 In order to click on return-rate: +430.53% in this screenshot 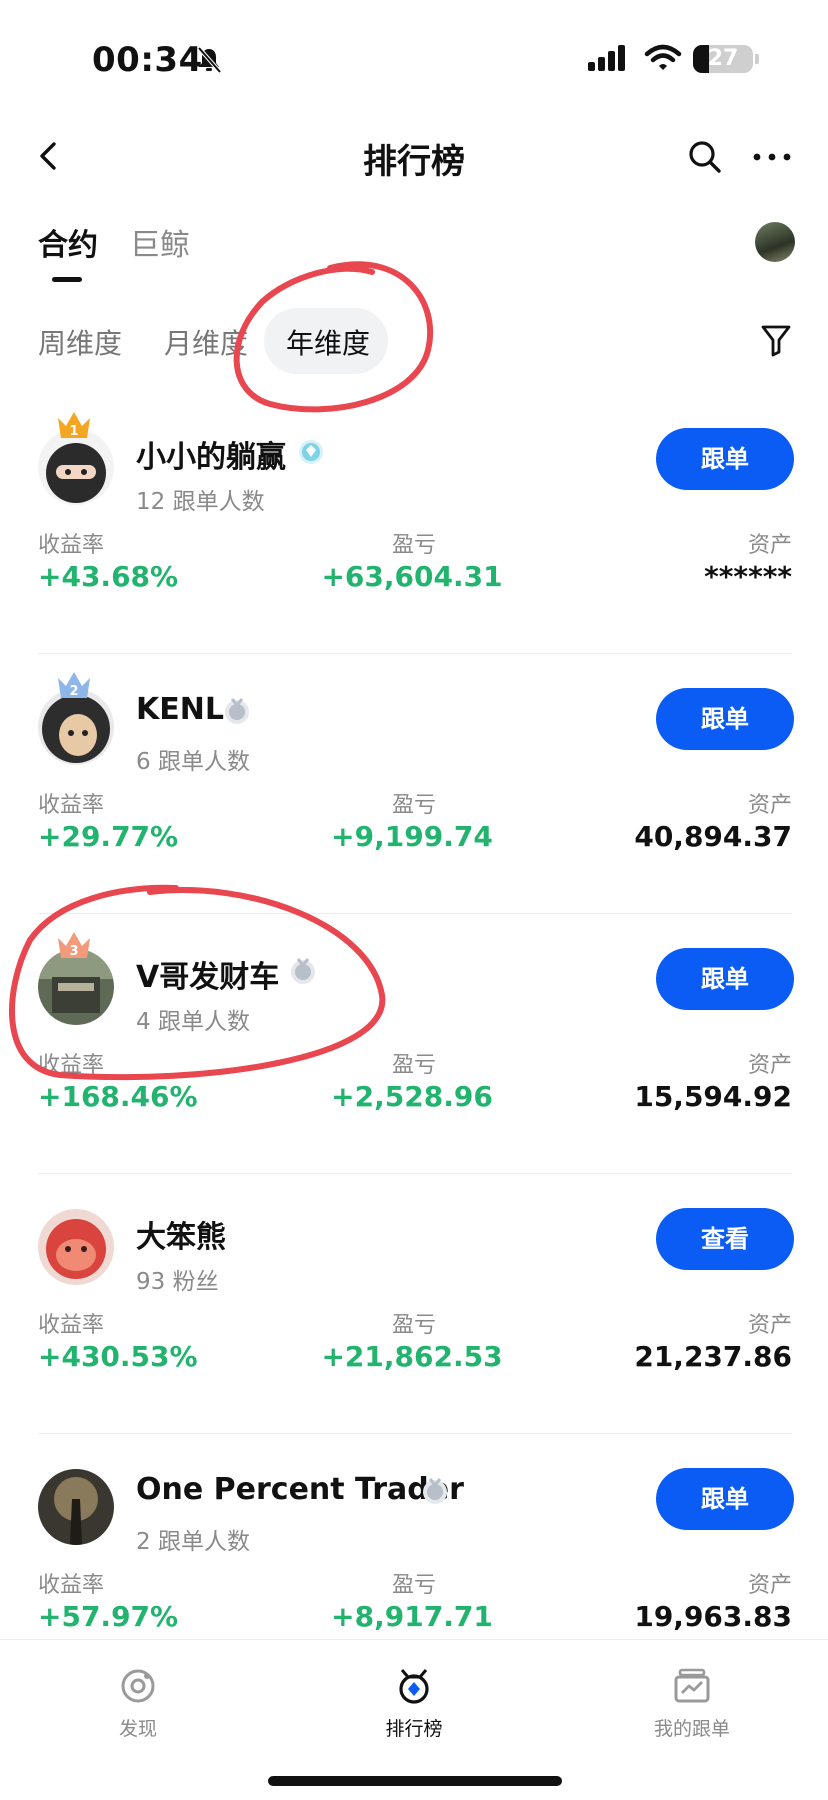, I will do `click(118, 1356)`.